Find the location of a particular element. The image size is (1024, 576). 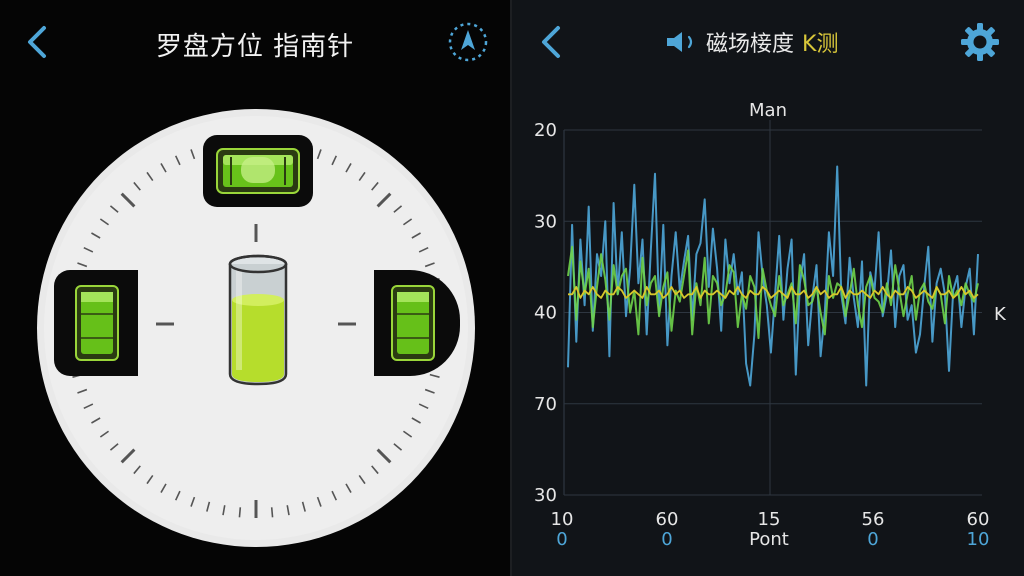

bubble-level-vertical-right is located at coordinates (417, 323).